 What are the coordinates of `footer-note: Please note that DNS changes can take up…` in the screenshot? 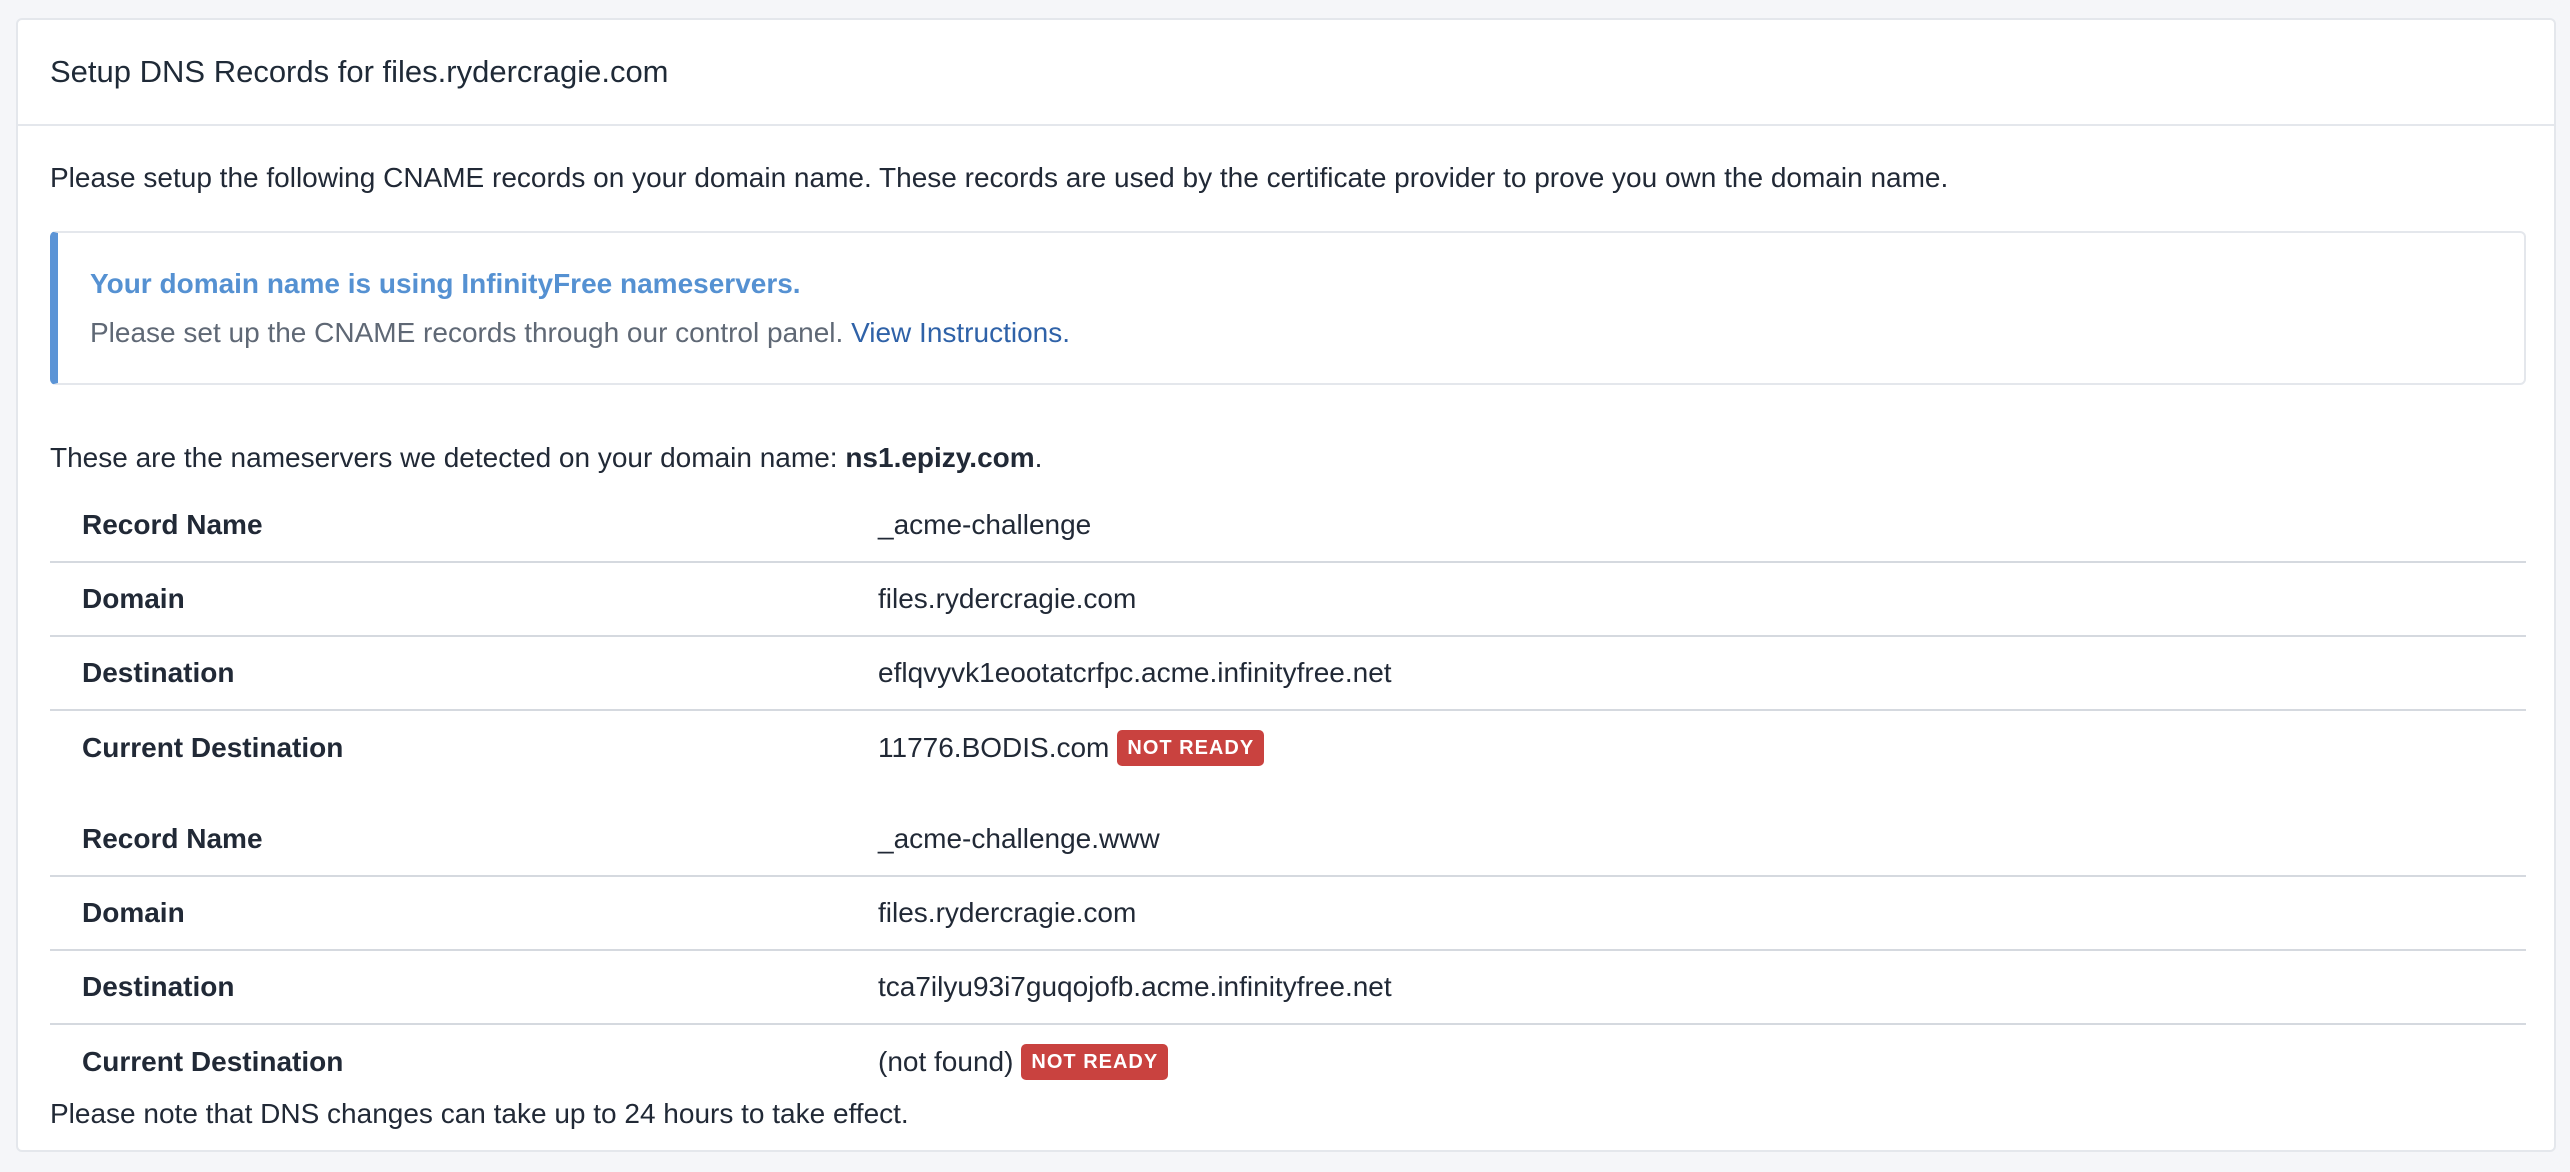 It's located at (479, 1113).